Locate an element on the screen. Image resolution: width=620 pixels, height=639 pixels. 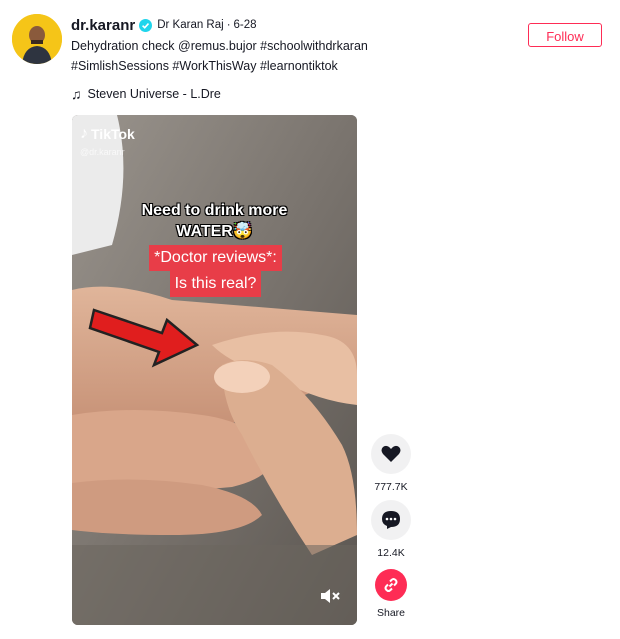
comment-action: 12.4K is located at coordinates (391, 529).